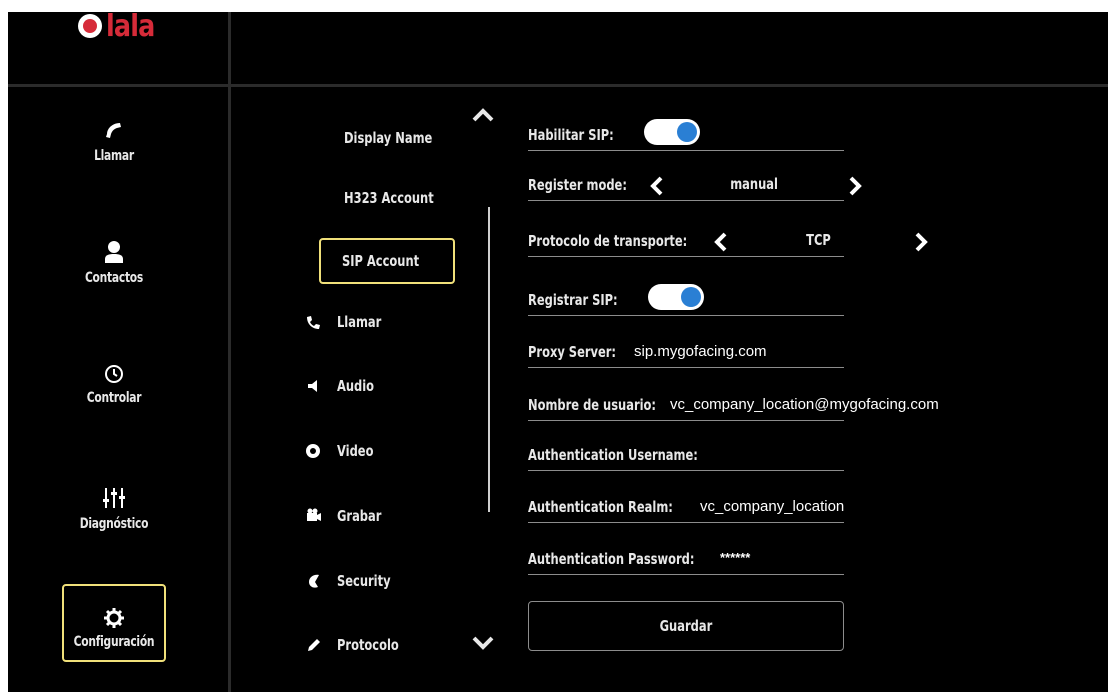 Image resolution: width=1116 pixels, height=692 pixels. What do you see at coordinates (356, 386) in the screenshot?
I see `submenu-label: Audio` at bounding box center [356, 386].